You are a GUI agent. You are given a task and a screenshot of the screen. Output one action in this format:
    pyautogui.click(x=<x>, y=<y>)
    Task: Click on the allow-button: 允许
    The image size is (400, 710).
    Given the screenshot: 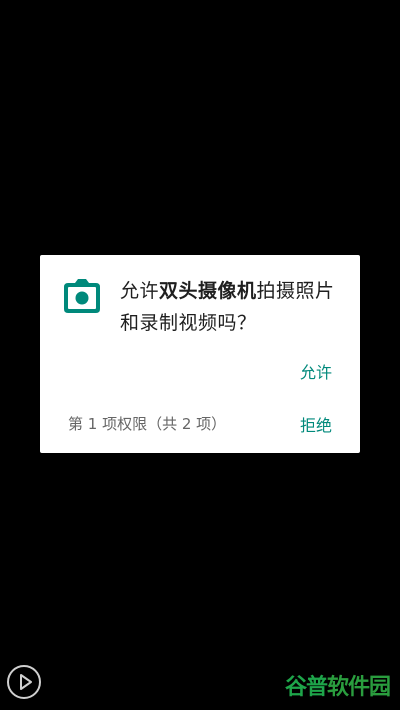 What is the action you would take?
    pyautogui.click(x=316, y=371)
    